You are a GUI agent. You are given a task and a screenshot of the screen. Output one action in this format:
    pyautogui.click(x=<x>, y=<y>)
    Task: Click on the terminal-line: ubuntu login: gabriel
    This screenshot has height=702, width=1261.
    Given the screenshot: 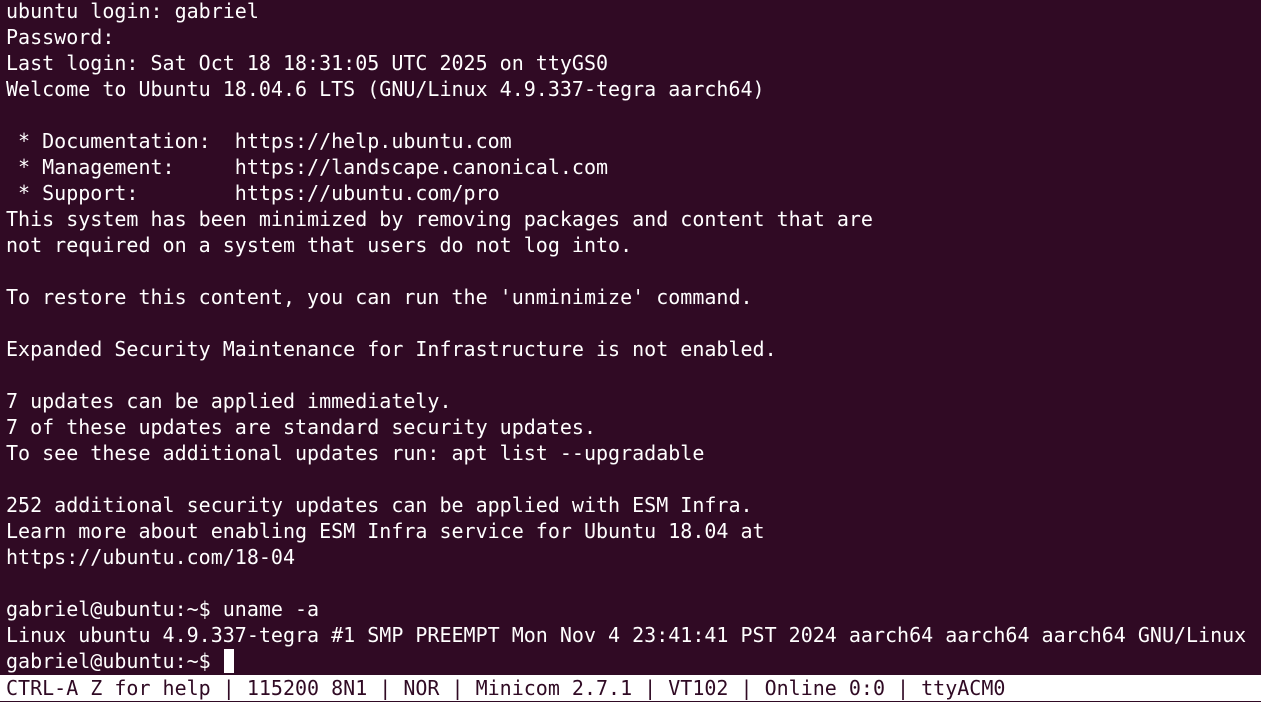 What is the action you would take?
    pyautogui.click(x=132, y=11)
    